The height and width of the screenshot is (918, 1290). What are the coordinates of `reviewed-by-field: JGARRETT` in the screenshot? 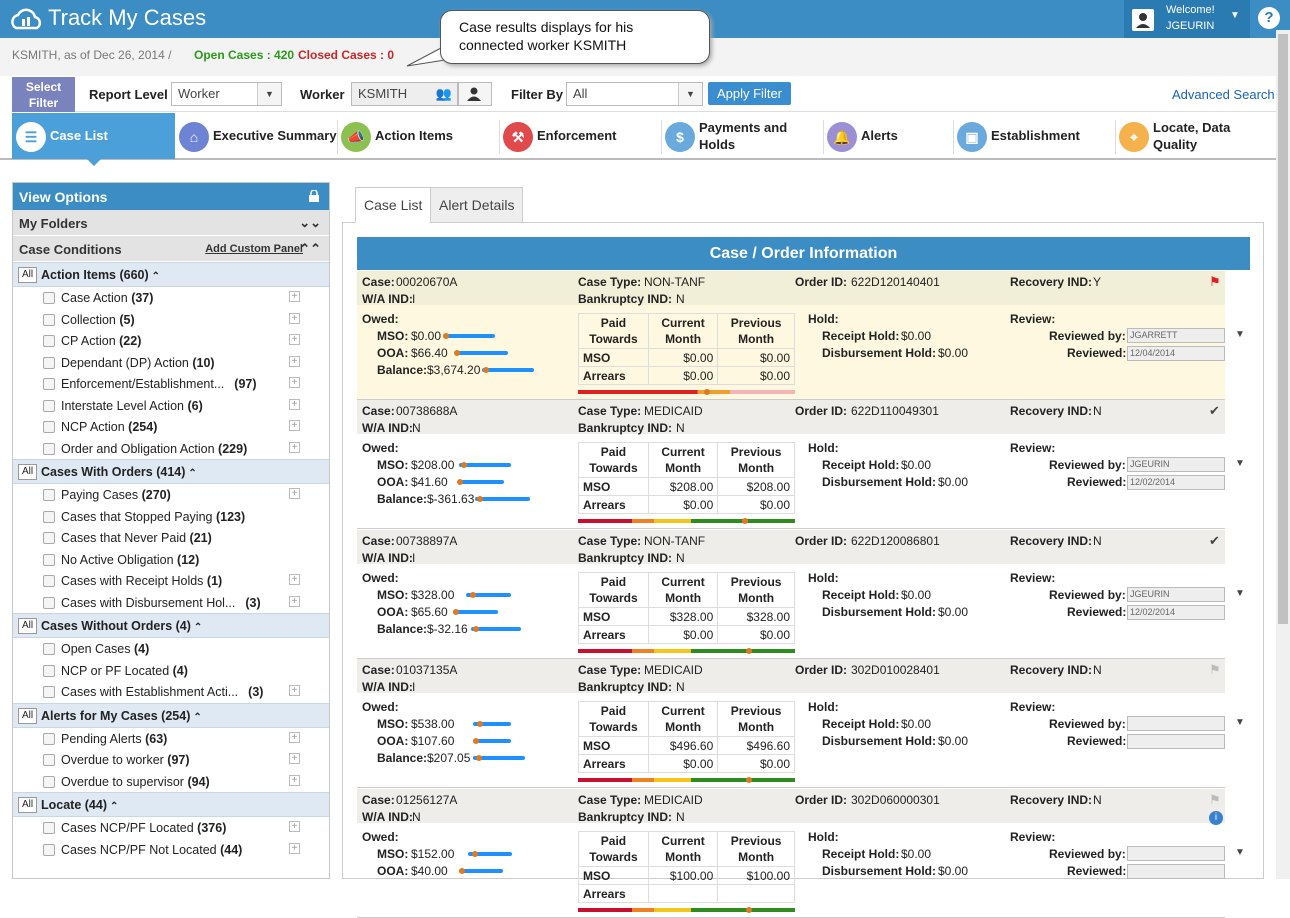 It's located at (1176, 335).